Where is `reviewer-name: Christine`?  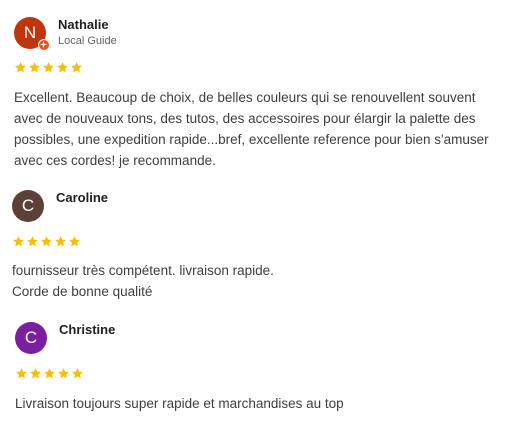 reviewer-name: Christine is located at coordinates (87, 329).